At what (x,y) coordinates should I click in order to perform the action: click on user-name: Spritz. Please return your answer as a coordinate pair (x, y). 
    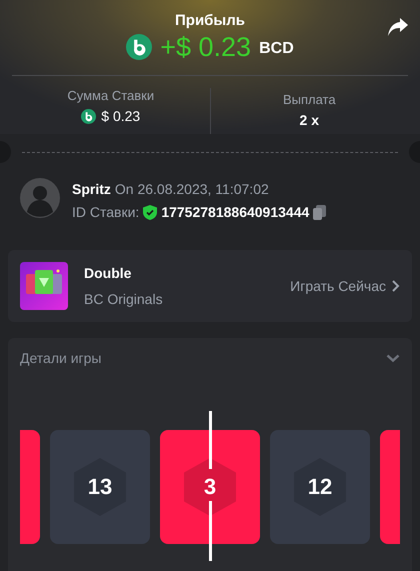
    Looking at the image, I should click on (91, 189).